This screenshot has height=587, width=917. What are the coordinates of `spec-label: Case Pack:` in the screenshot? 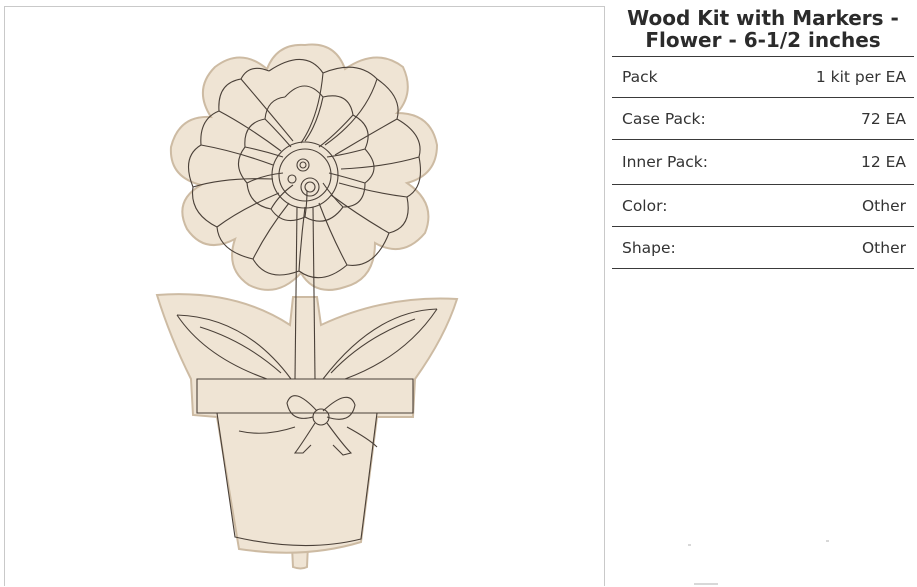 It's located at (664, 118).